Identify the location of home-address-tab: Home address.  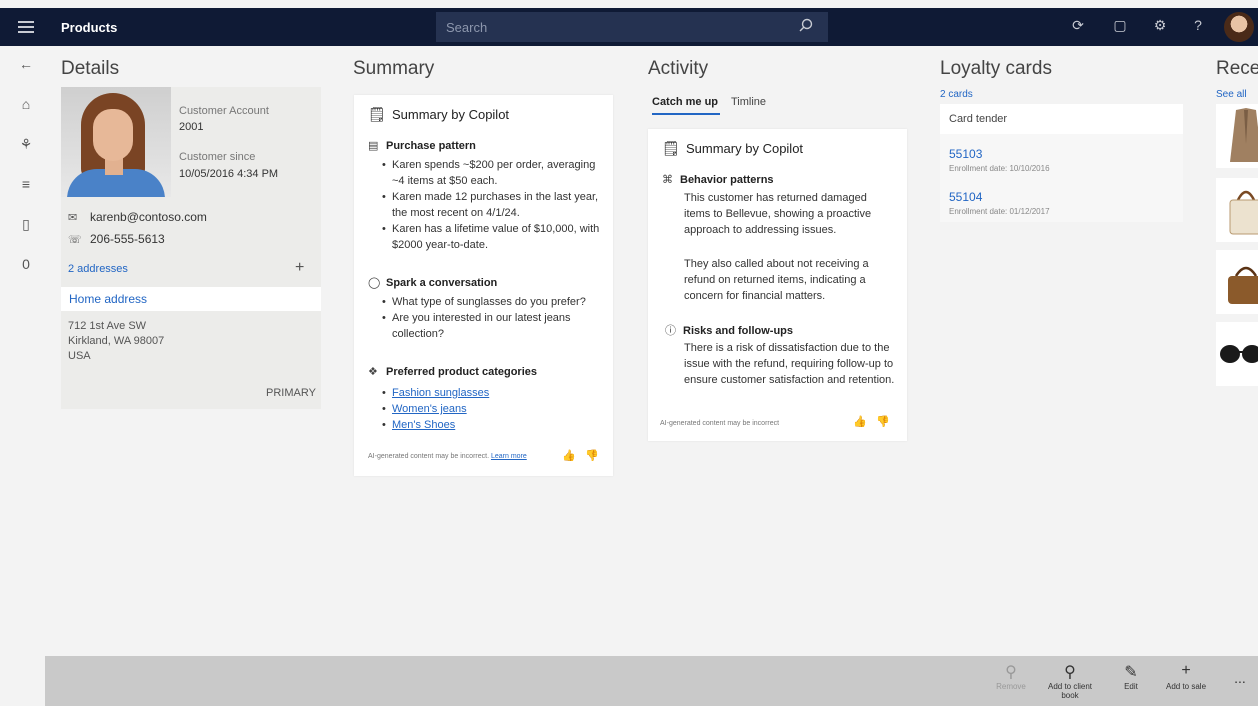
(191, 299).